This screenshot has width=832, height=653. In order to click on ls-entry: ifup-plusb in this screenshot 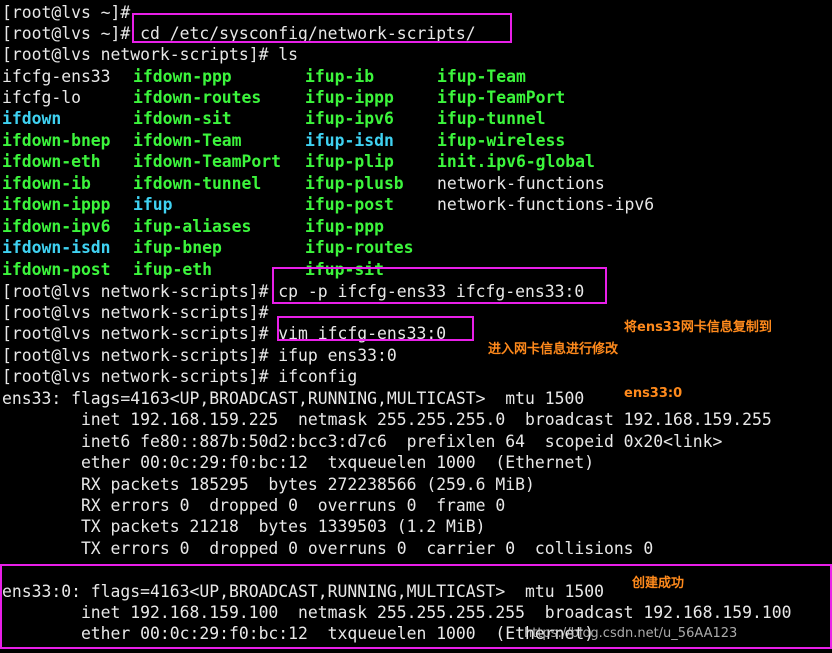, I will do `click(354, 183)`.